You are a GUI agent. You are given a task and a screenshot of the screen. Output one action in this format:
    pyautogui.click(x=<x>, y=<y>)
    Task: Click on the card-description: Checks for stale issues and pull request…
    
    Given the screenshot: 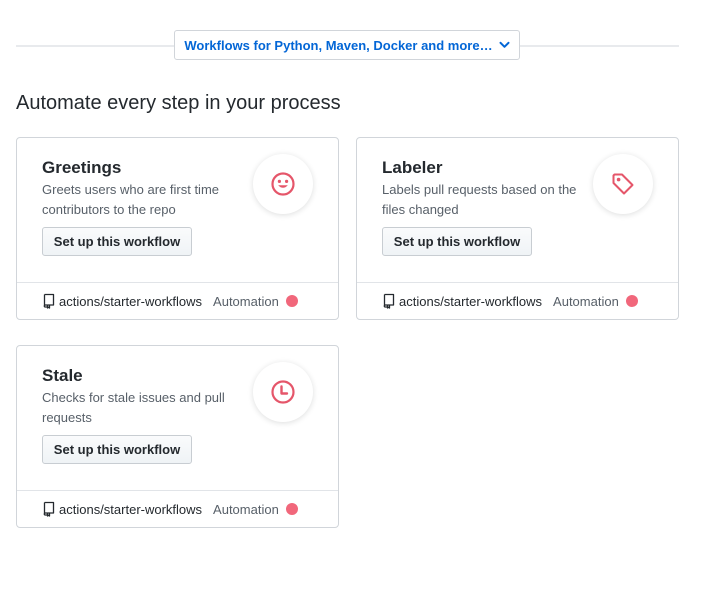 What is the action you would take?
    pyautogui.click(x=133, y=407)
    